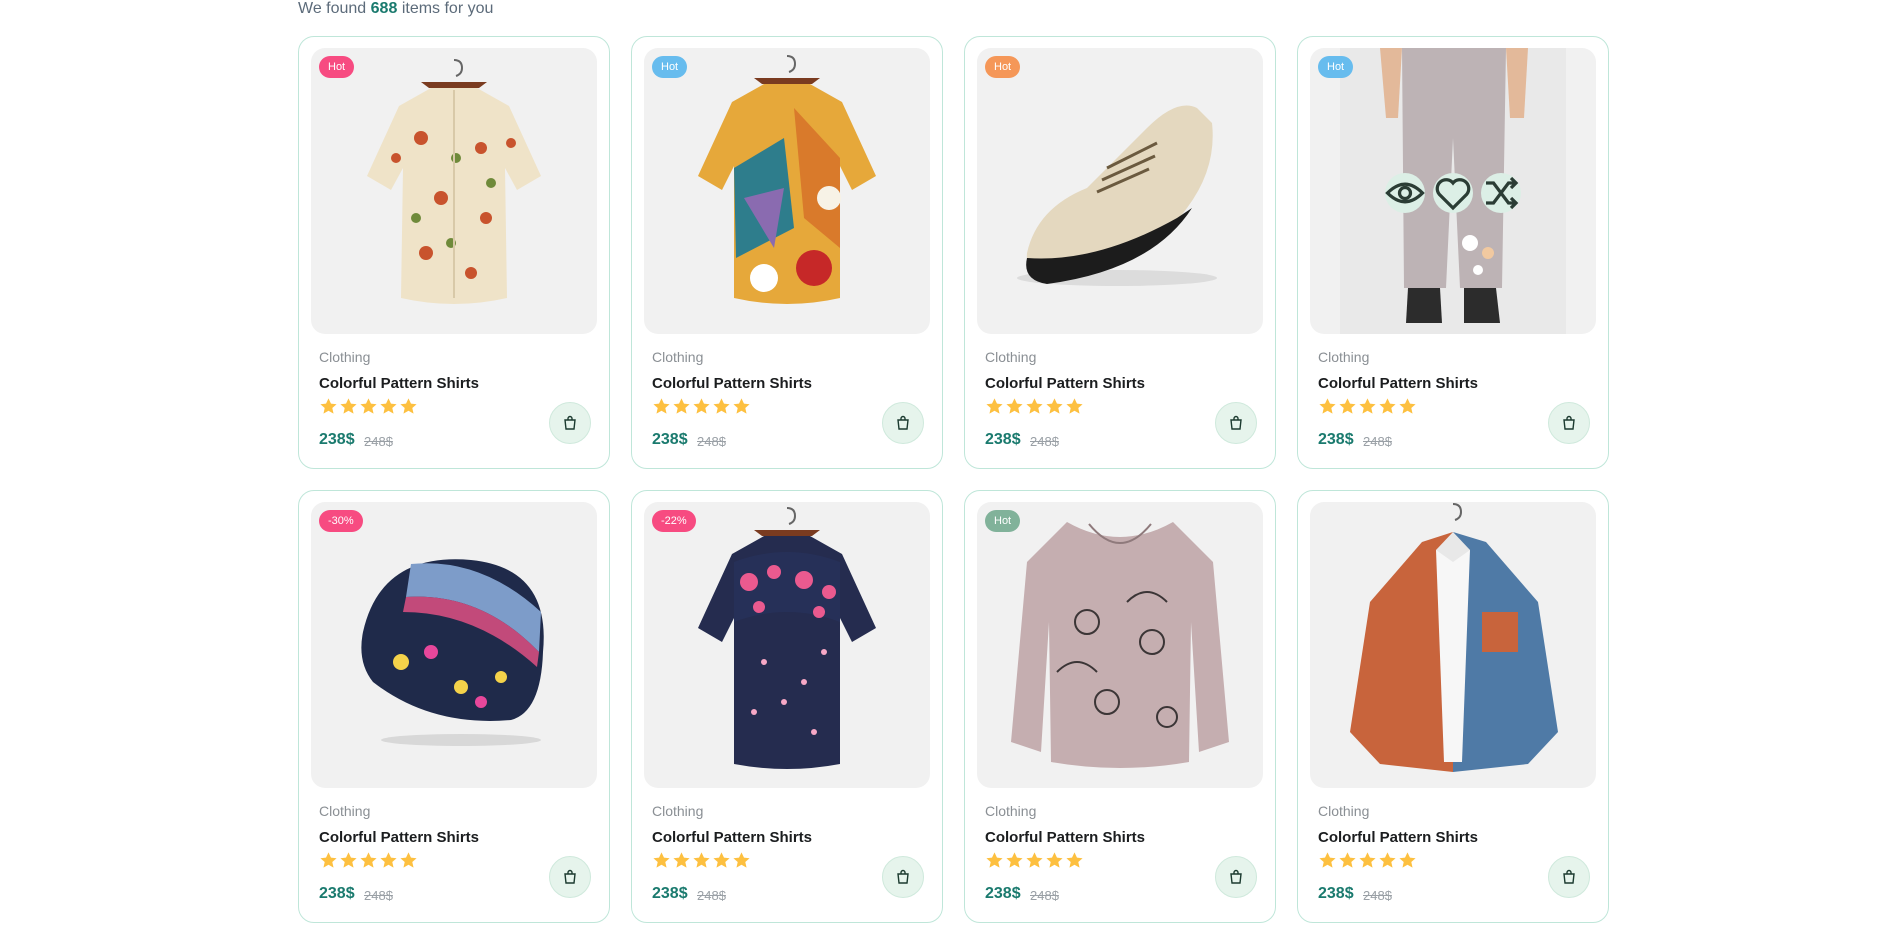 The width and height of the screenshot is (1891, 931). I want to click on abstract-print-shirt-illustration, so click(787, 179).